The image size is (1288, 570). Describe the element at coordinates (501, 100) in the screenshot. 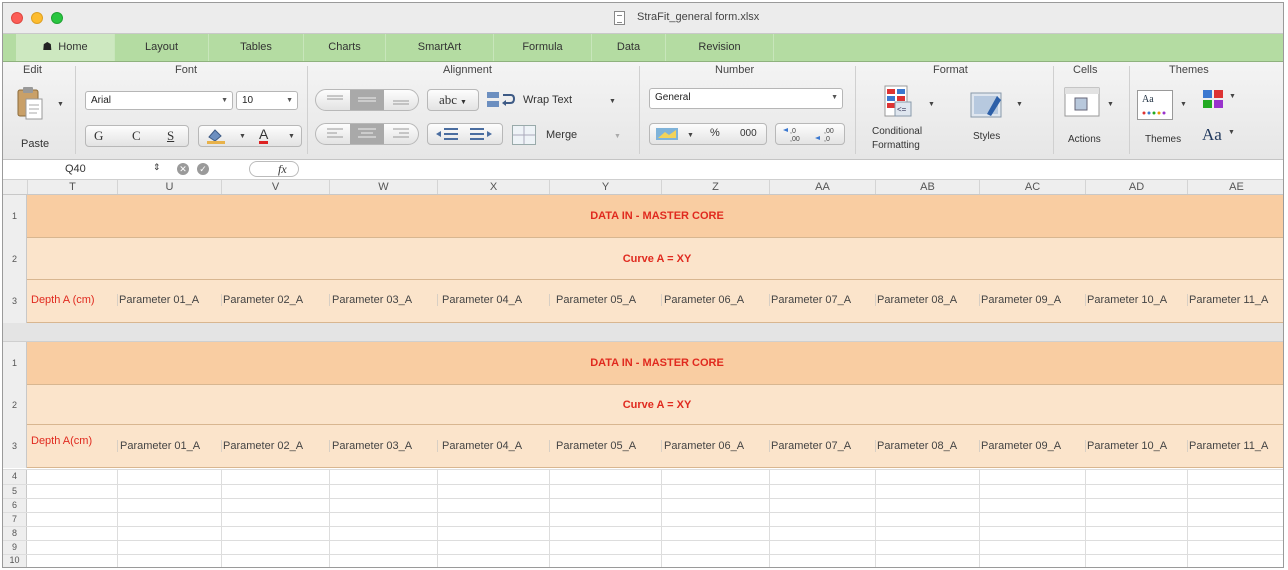

I see `wrap-text-icon` at that location.